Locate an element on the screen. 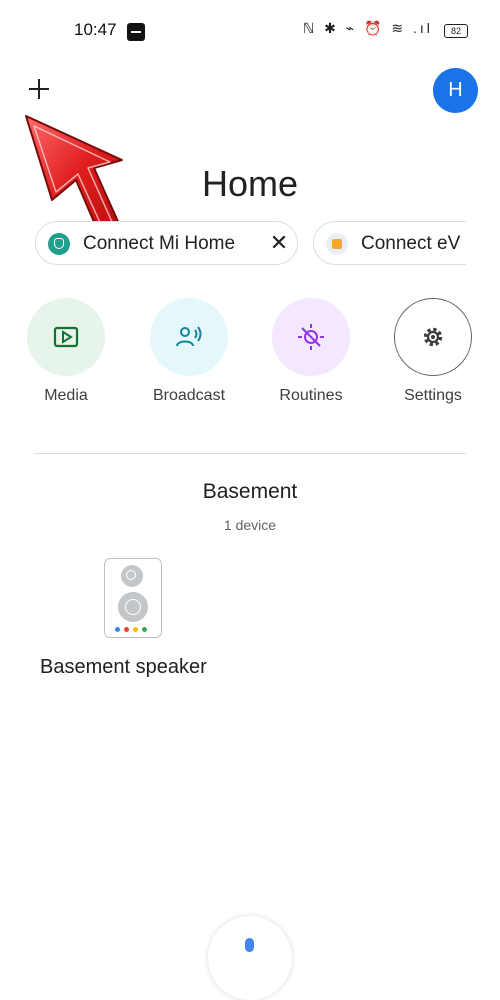  room-device-count: 1 device is located at coordinates (250, 525).